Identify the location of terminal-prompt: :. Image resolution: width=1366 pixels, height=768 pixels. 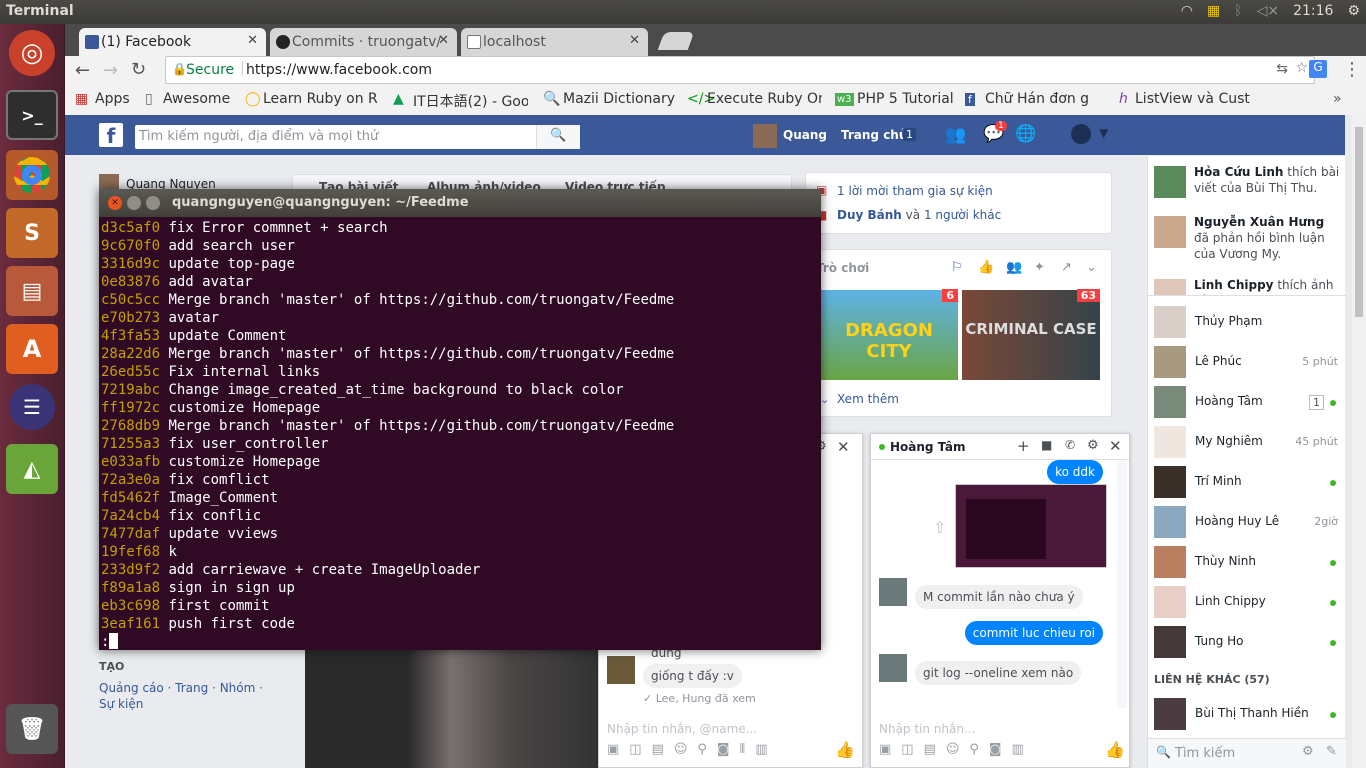
(460, 642).